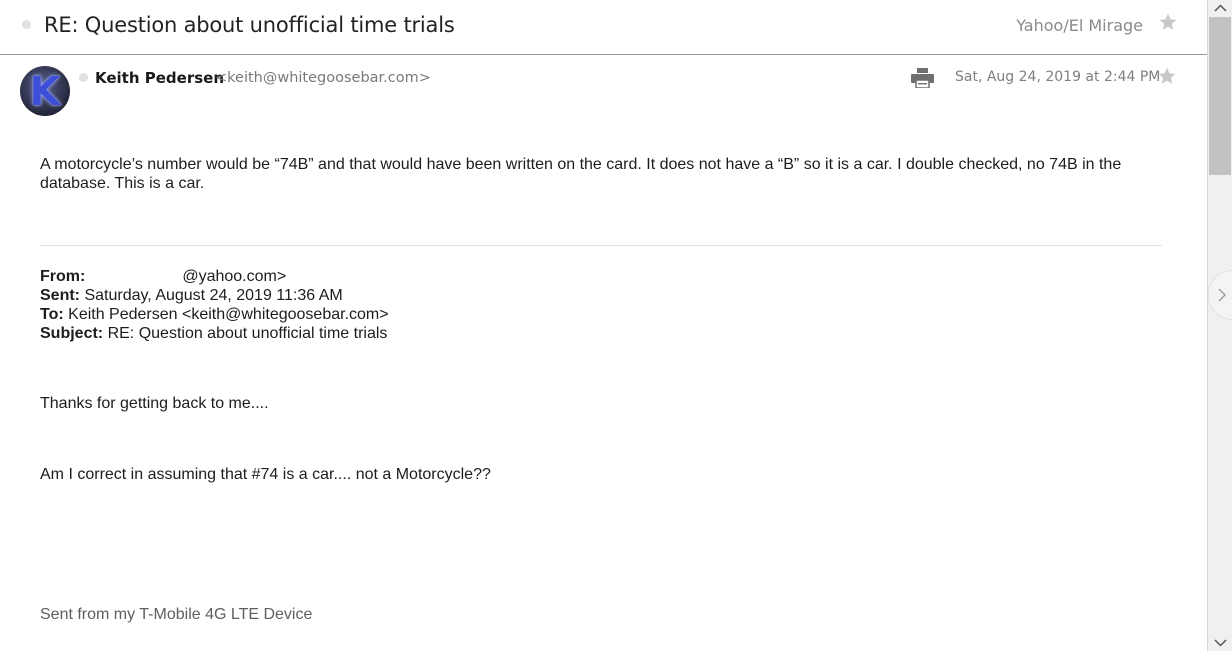 The height and width of the screenshot is (656, 1232). I want to click on from-label: From:, so click(63, 276).